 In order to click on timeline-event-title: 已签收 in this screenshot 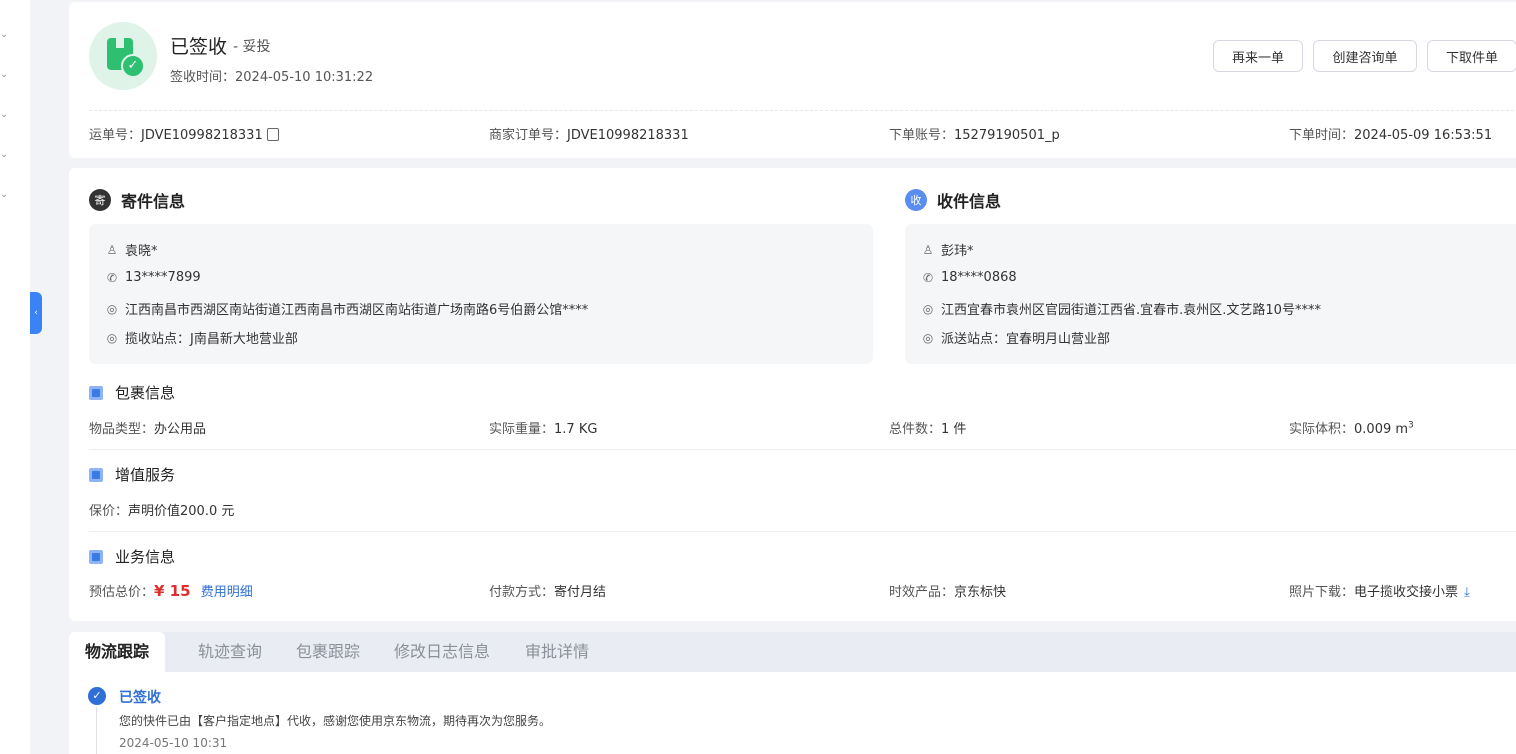, I will do `click(140, 698)`.